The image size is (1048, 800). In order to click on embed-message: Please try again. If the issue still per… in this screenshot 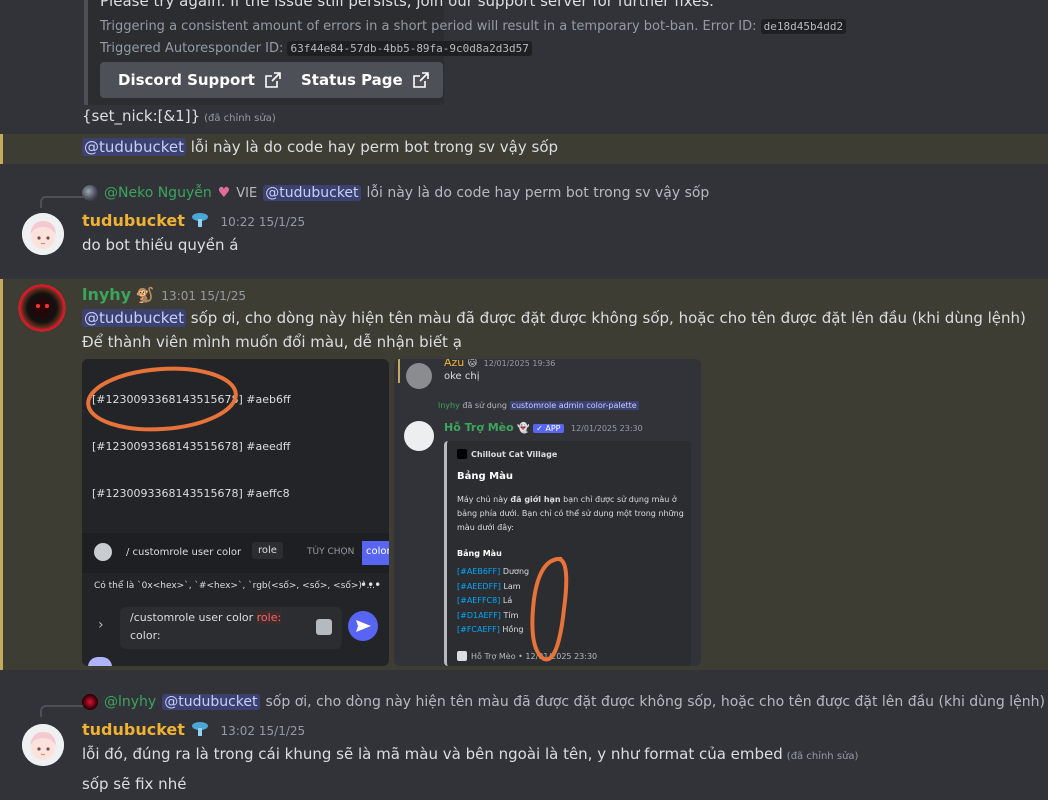, I will do `click(407, 5)`.